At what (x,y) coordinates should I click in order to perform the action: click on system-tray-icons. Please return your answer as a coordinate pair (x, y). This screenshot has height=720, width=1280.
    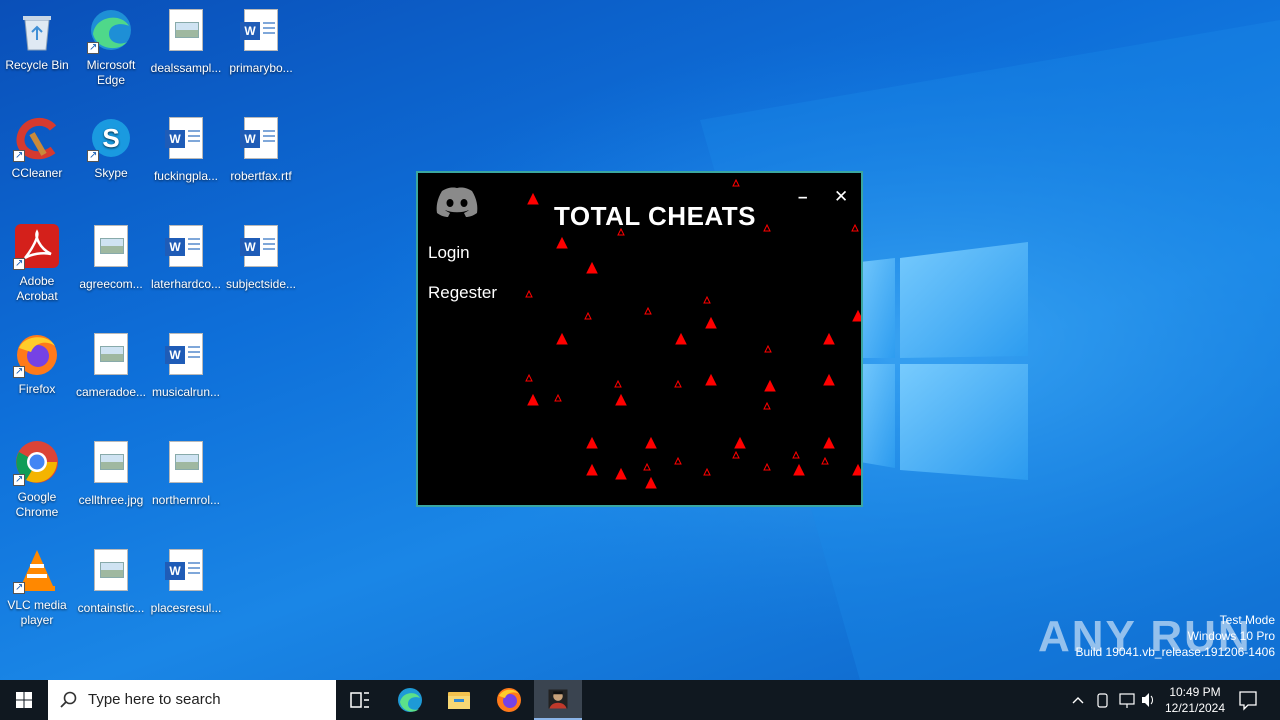
    Looking at the image, I should click on (1112, 700).